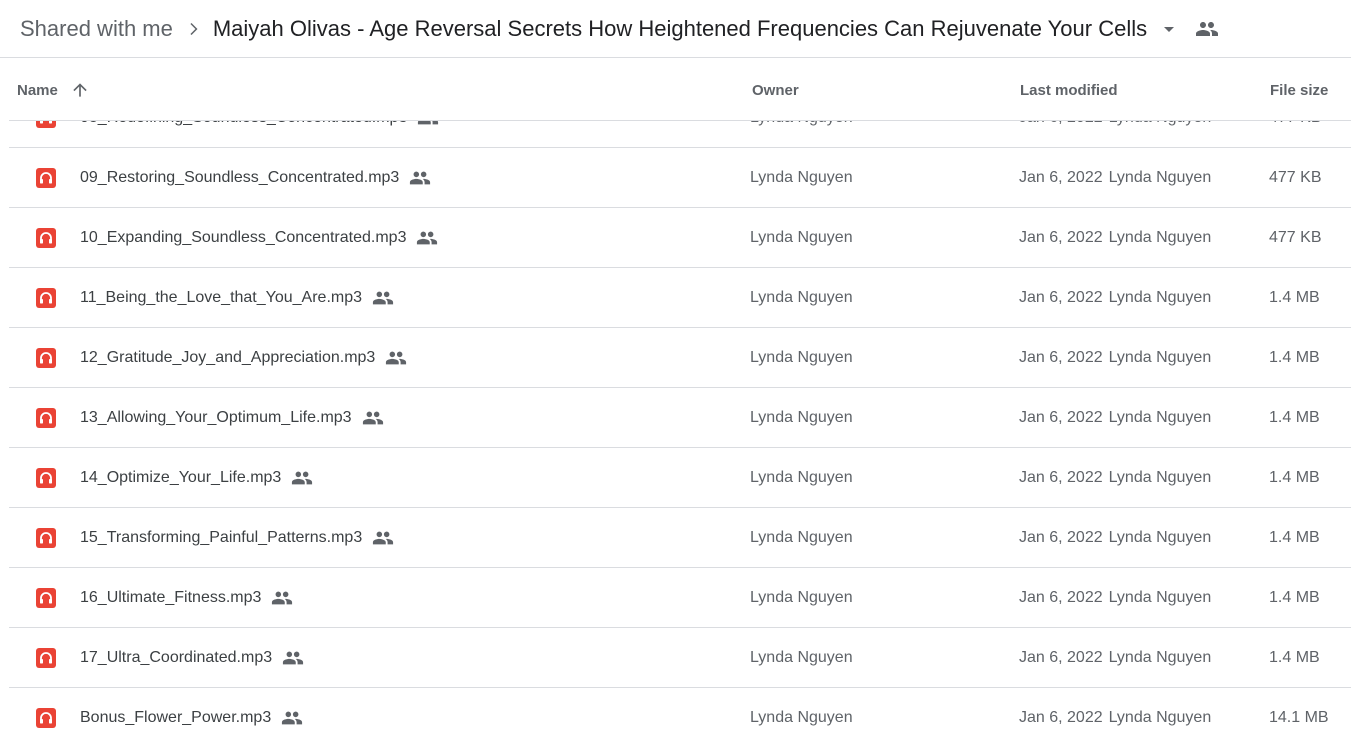 Image resolution: width=1351 pixels, height=743 pixels. What do you see at coordinates (775, 90) in the screenshot?
I see `column-header-owner: Owner` at bounding box center [775, 90].